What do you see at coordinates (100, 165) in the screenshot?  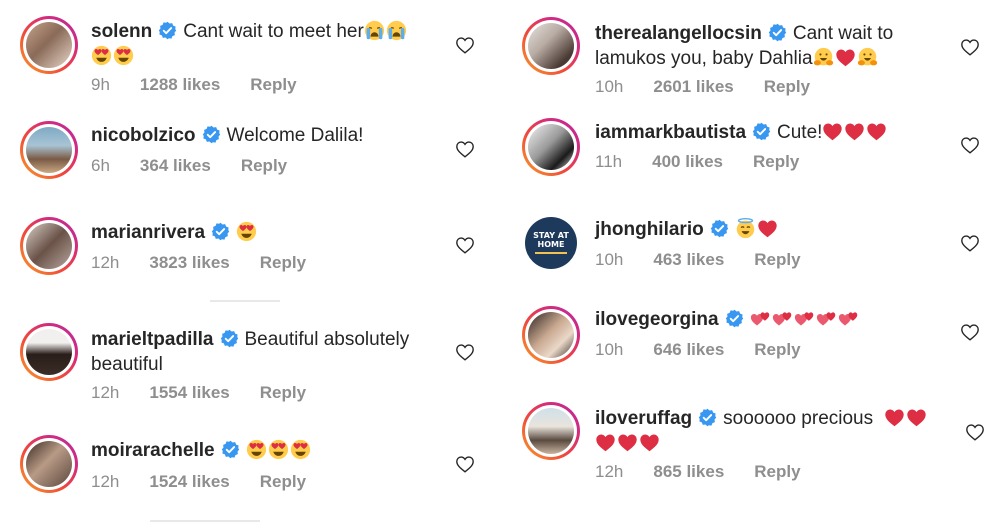 I see `comment-time: 6h` at bounding box center [100, 165].